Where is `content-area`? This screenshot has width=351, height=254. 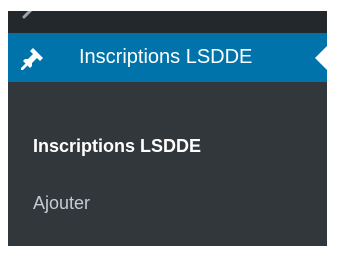 content-area is located at coordinates (339, 128).